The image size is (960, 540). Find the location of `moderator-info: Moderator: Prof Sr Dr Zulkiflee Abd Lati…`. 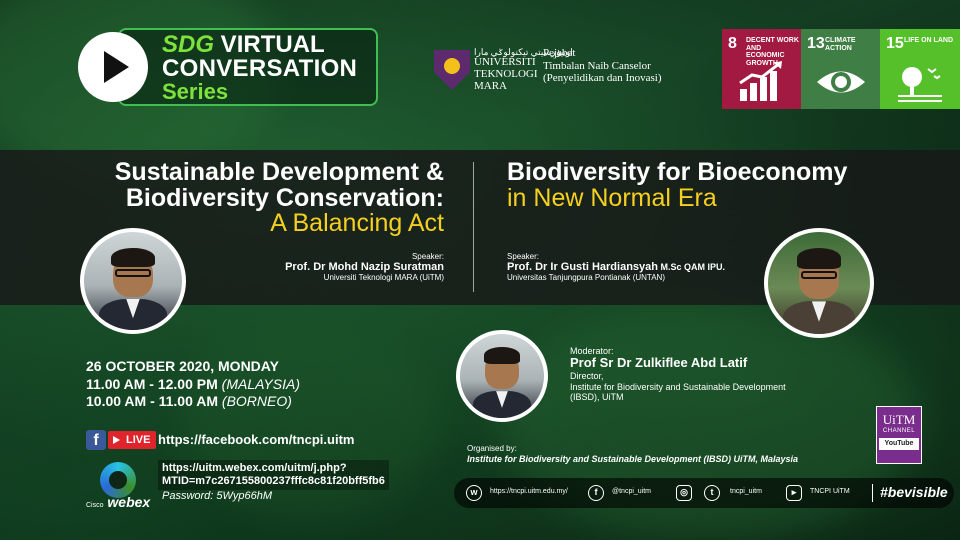

moderator-info: Moderator: Prof Sr Dr Zulkiflee Abd Lati… is located at coordinates (678, 374).